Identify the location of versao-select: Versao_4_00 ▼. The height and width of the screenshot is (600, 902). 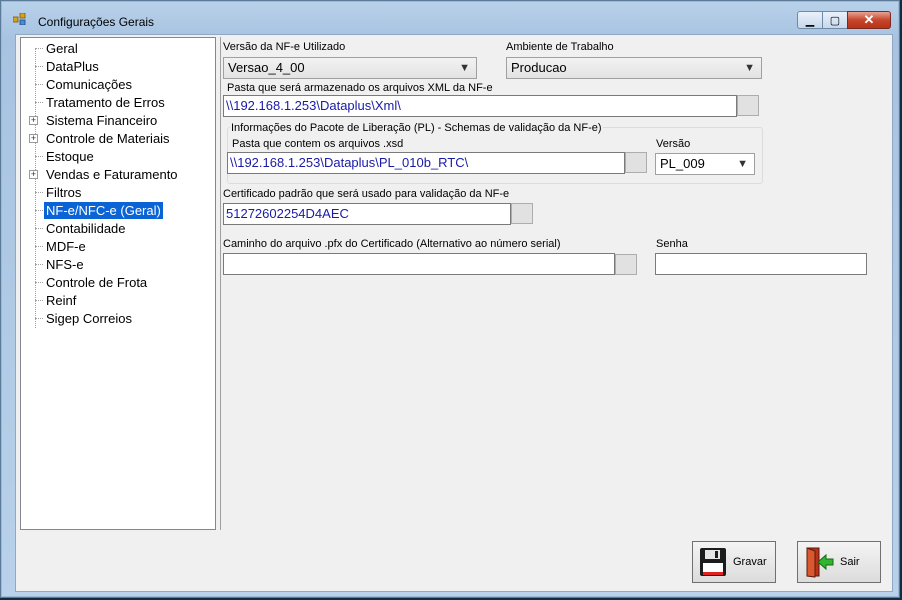
(350, 68).